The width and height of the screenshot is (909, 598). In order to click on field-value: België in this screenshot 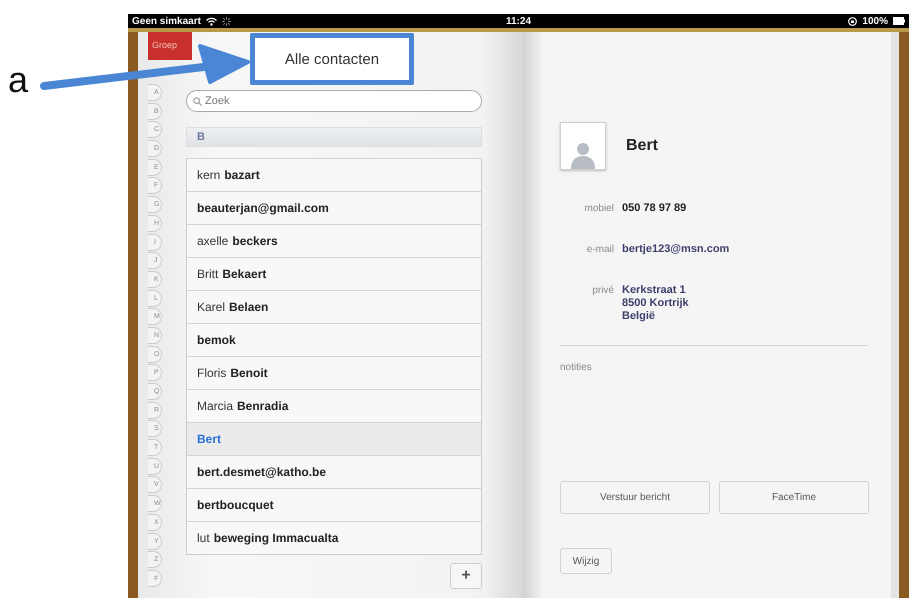, I will do `click(655, 316)`.